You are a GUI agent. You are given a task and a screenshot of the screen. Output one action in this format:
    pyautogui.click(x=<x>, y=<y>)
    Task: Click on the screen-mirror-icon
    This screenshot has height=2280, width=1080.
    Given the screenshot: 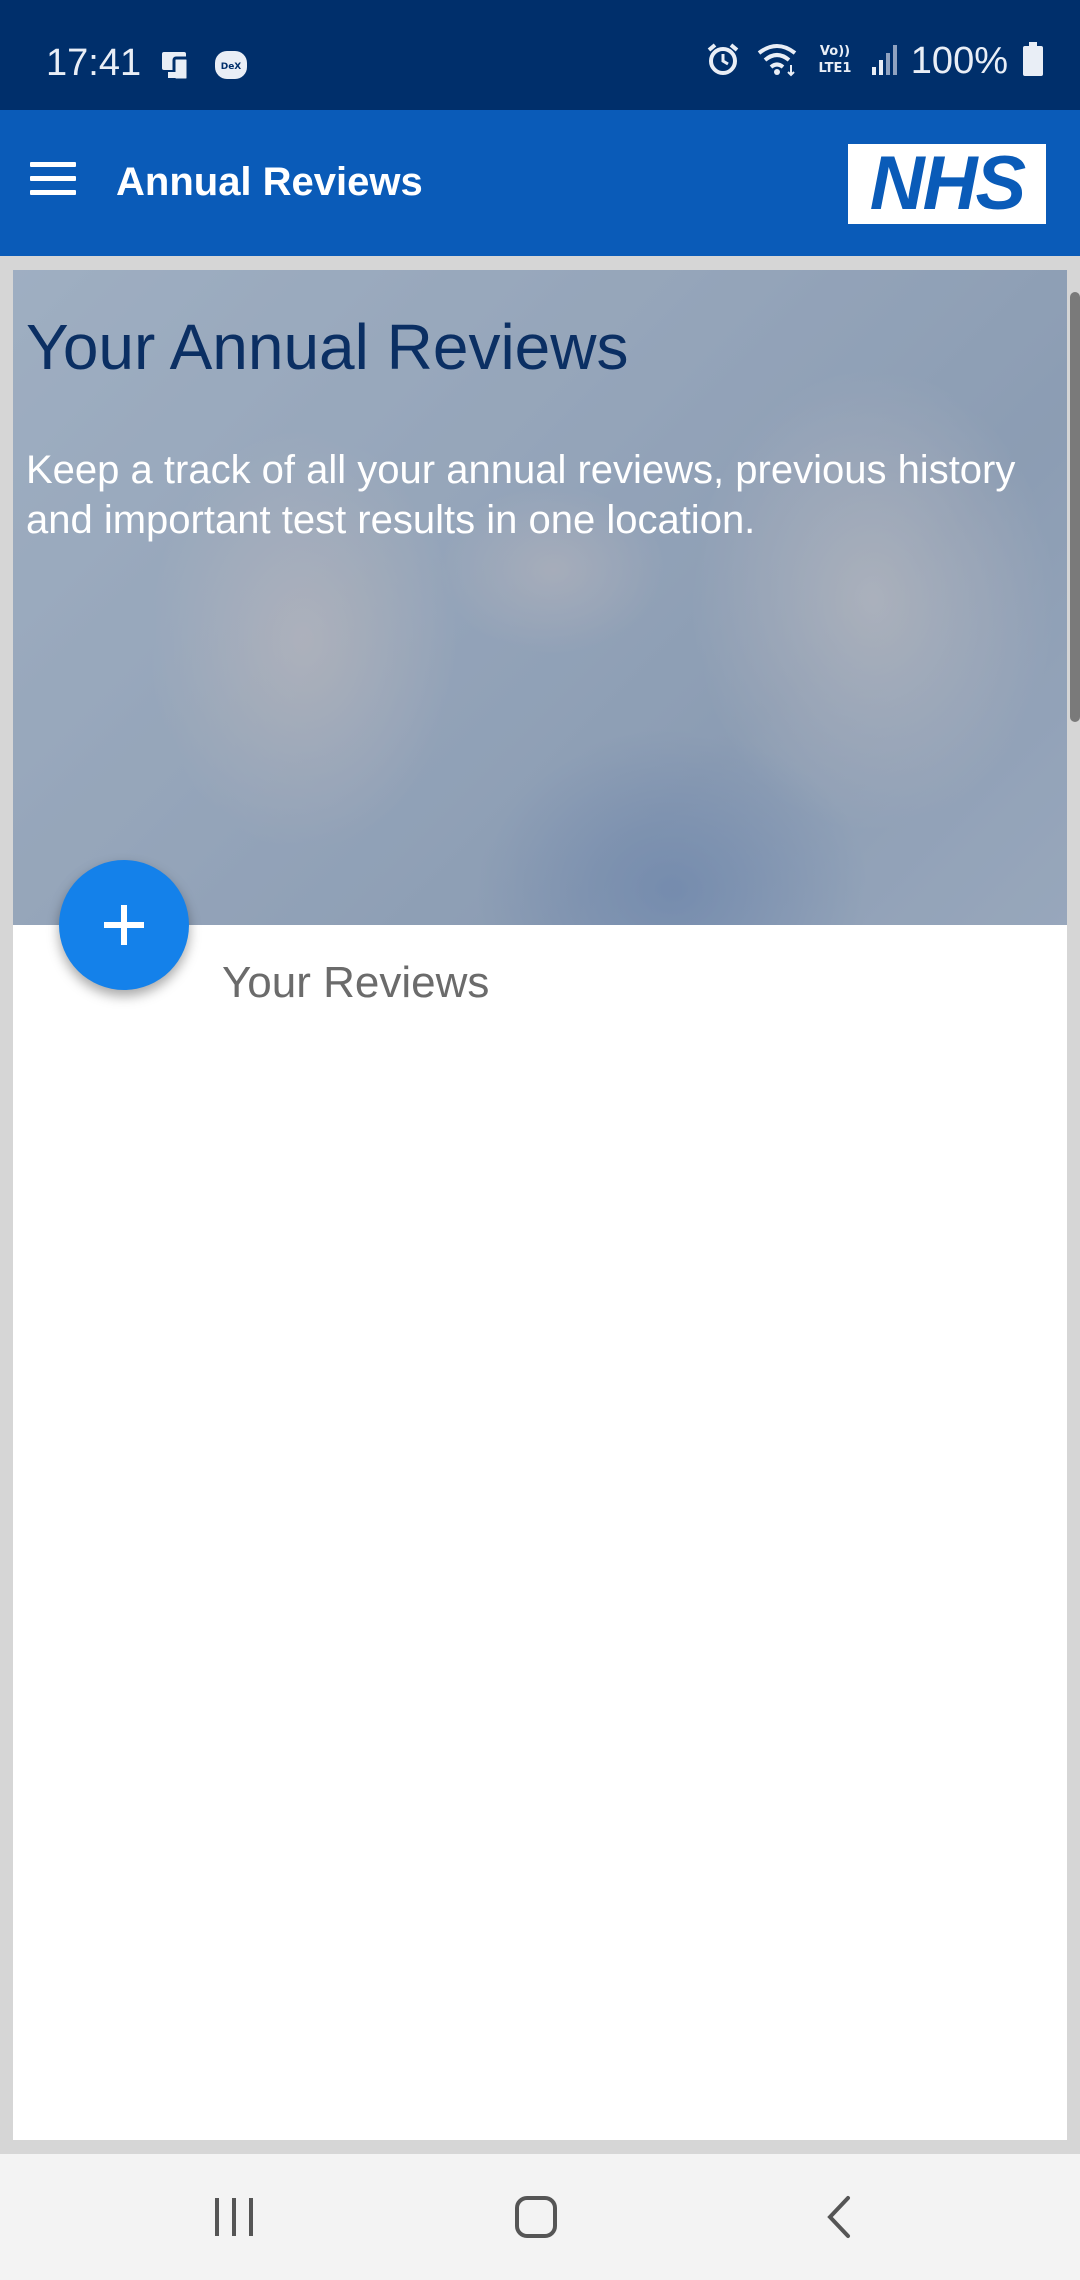 What is the action you would take?
    pyautogui.click(x=178, y=67)
    